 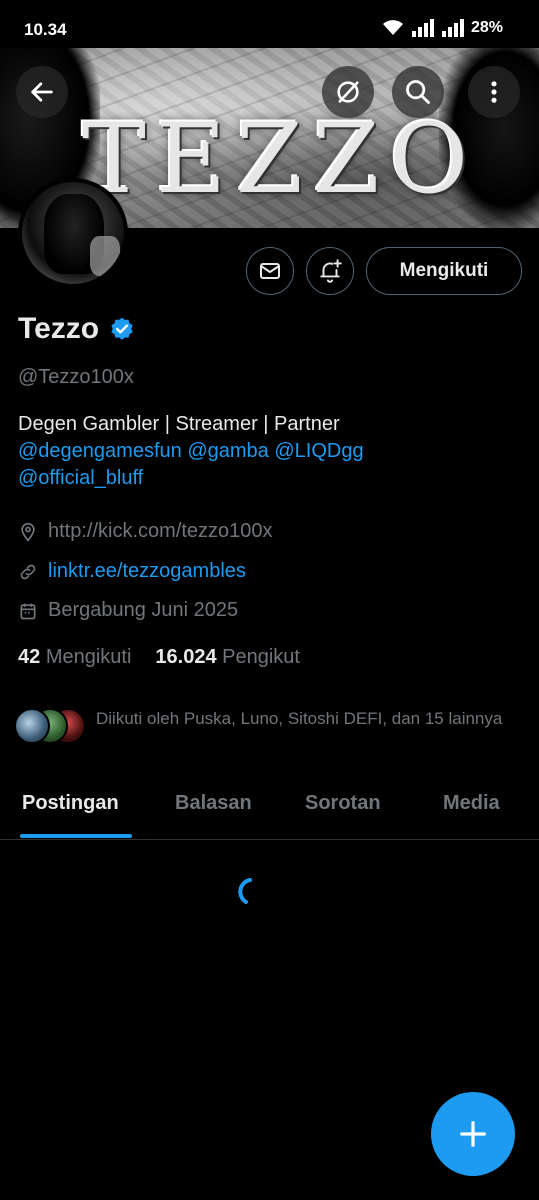 I want to click on followers-stat: 16.024 Pengikut, so click(x=227, y=657).